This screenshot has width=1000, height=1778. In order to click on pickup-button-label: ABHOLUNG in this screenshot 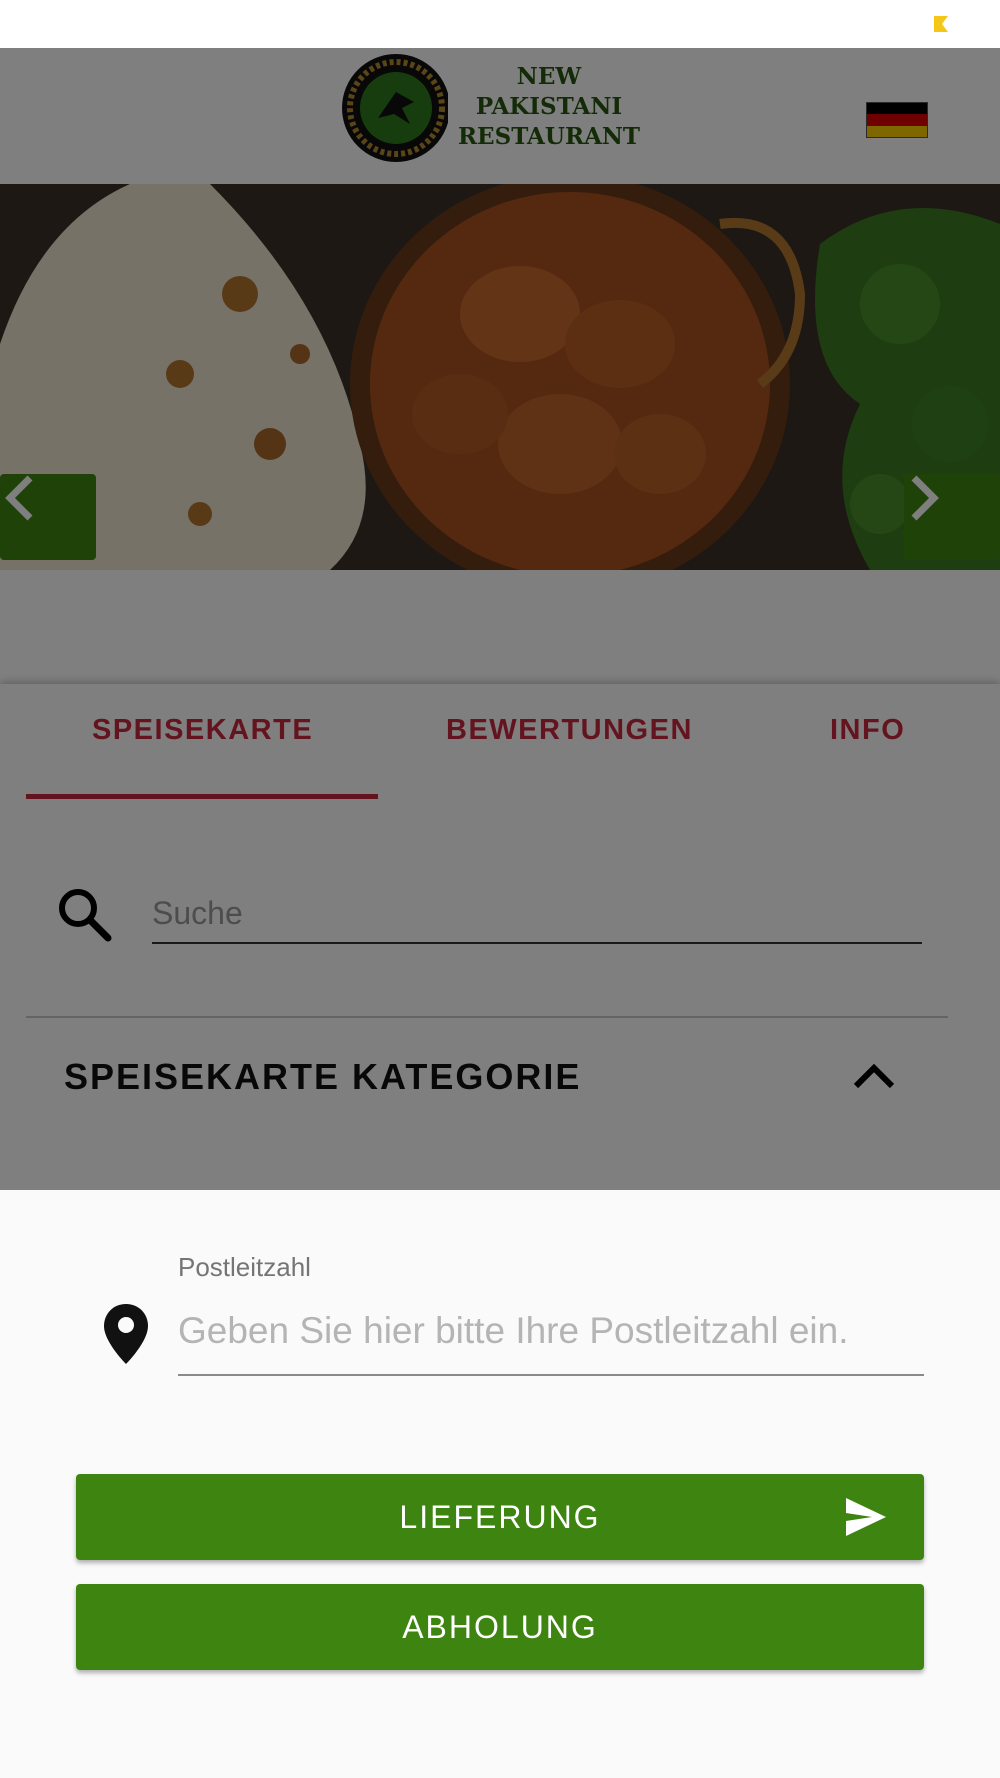, I will do `click(500, 1626)`.